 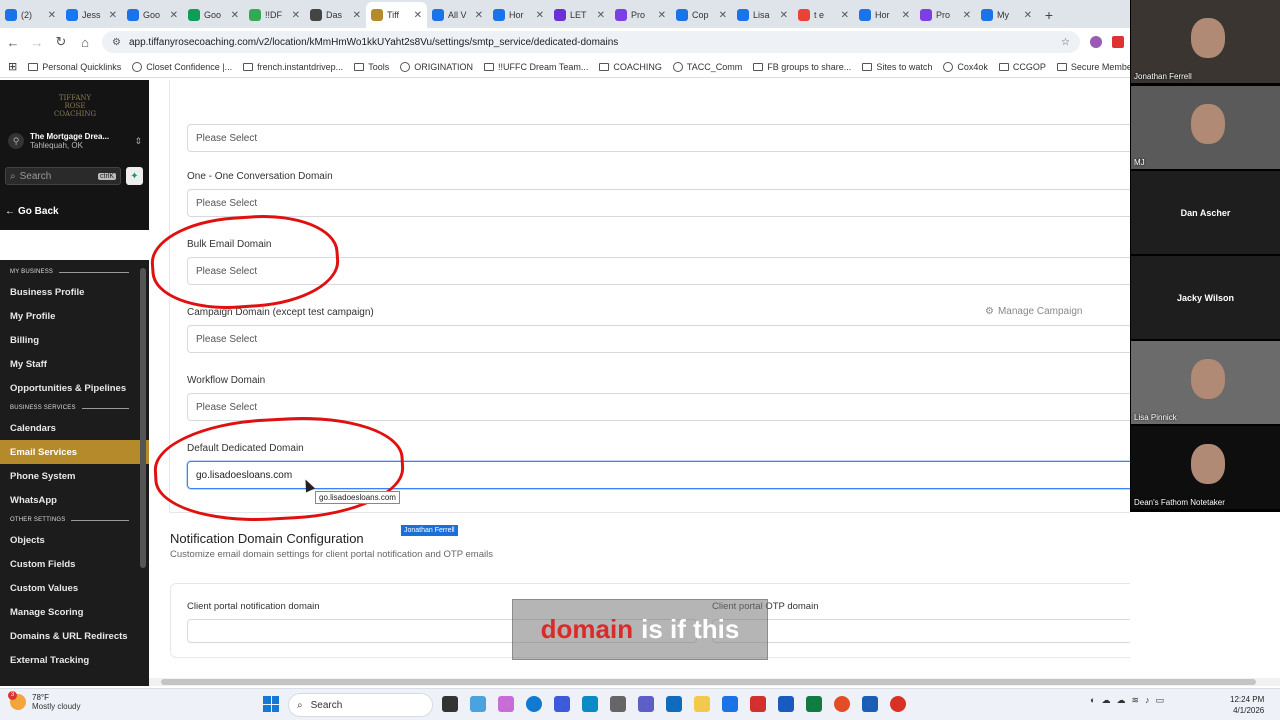 What do you see at coordinates (1006, 15) in the screenshot?
I see `browser-tab: My ✕` at bounding box center [1006, 15].